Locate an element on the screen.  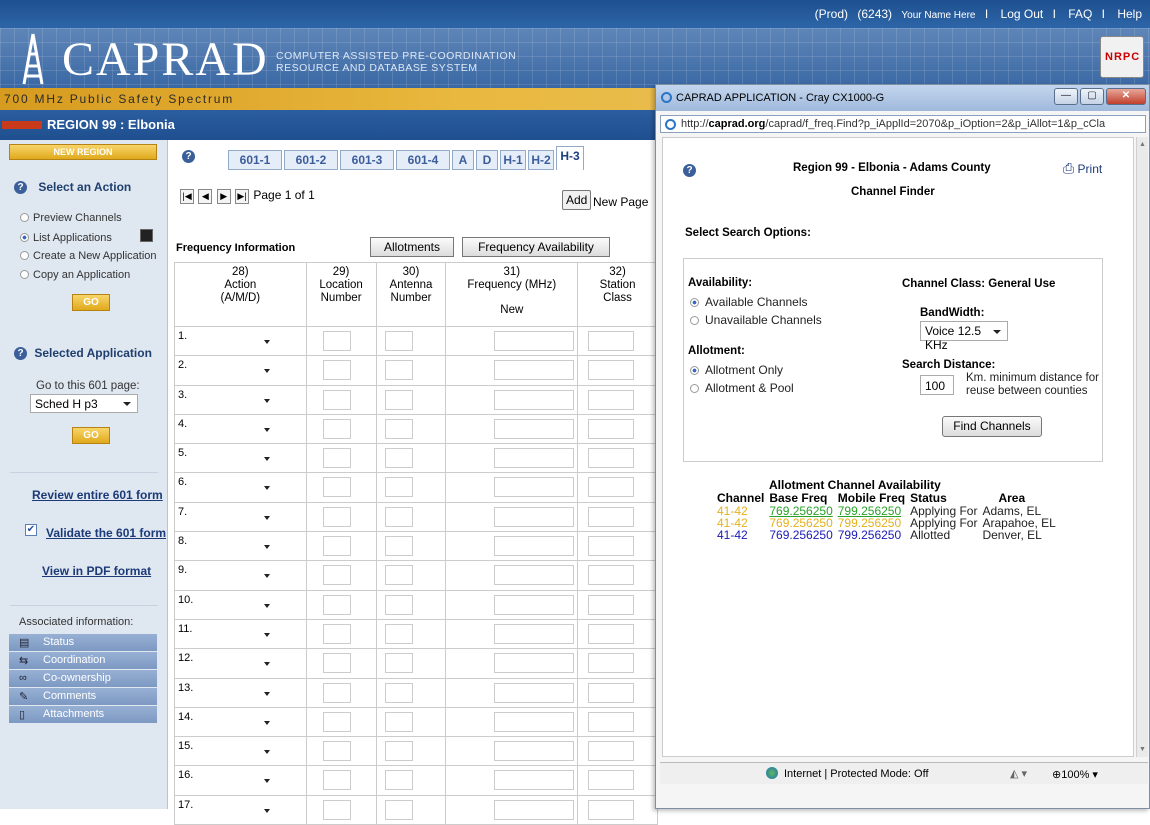
validate-form-link: Validate the 601 form is located at coordinates (106, 533).